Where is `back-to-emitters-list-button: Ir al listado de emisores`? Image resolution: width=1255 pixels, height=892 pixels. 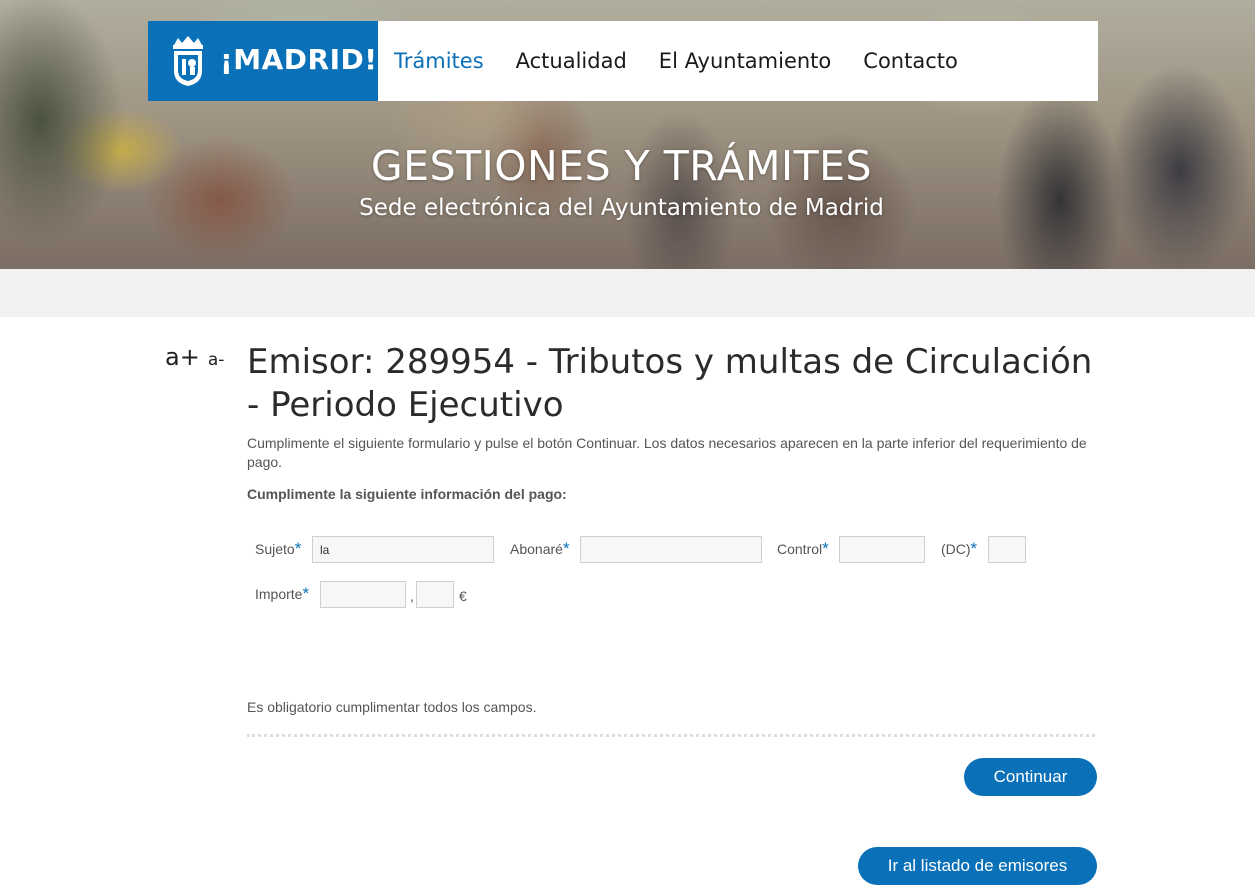
back-to-emitters-list-button: Ir al listado de emisores is located at coordinates (977, 866).